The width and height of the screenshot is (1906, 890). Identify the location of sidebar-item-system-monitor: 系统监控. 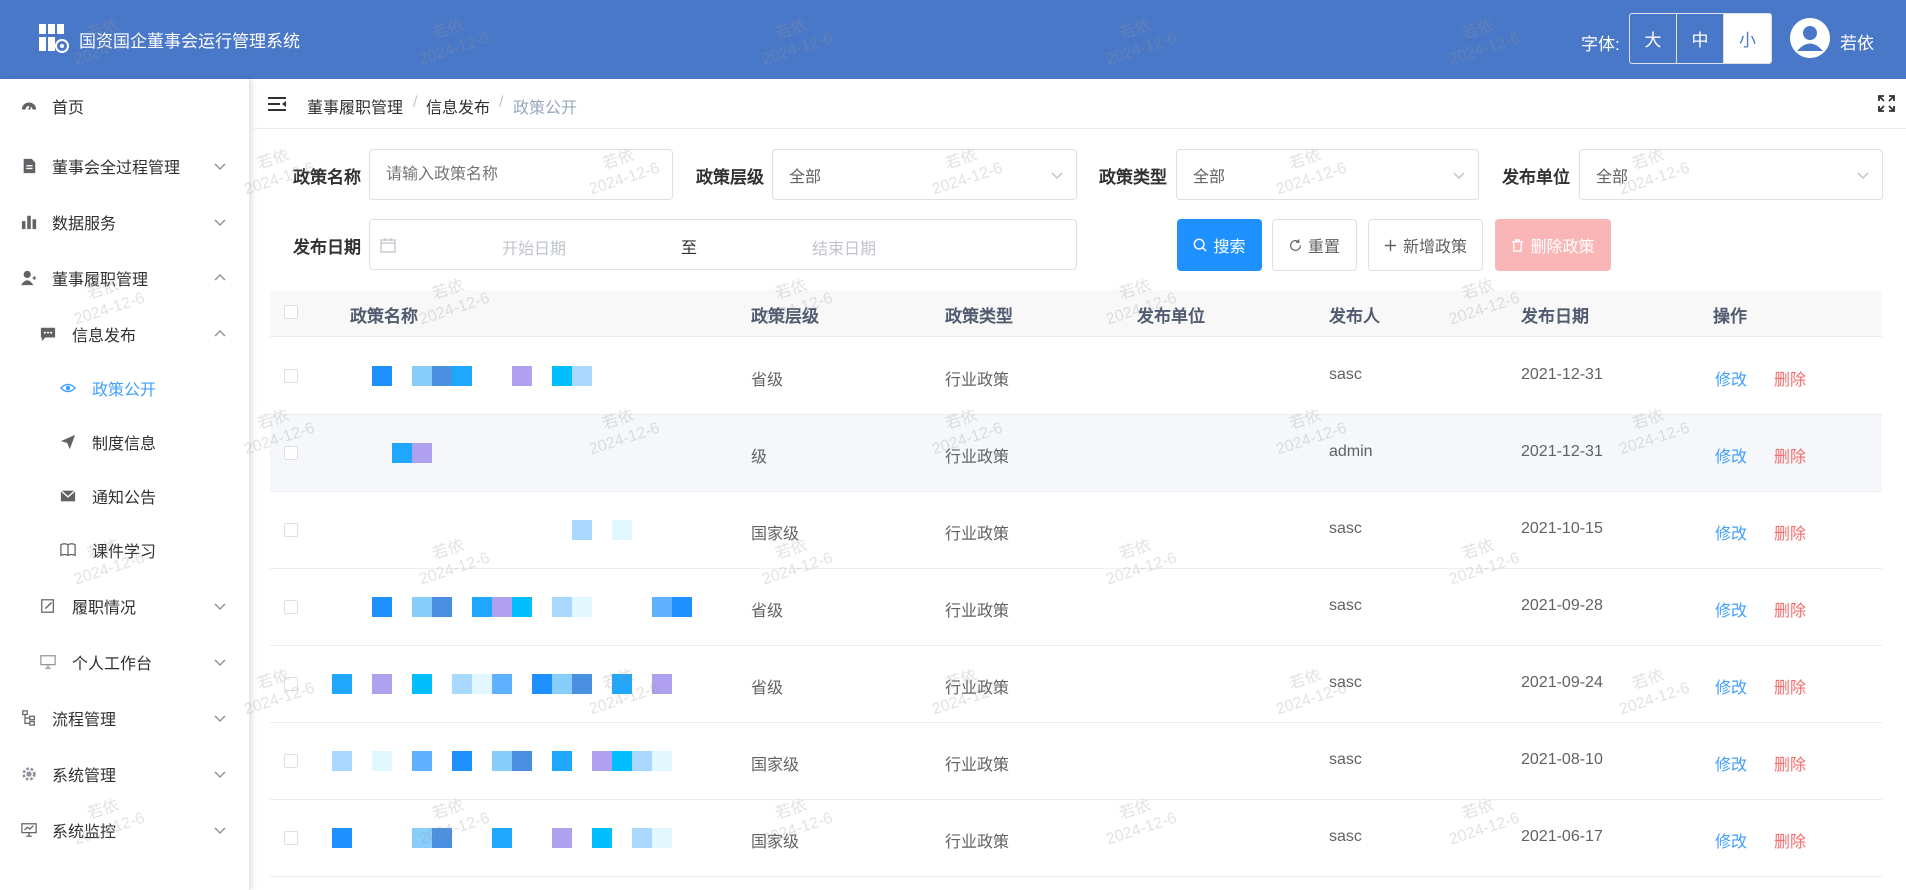
(125, 830).